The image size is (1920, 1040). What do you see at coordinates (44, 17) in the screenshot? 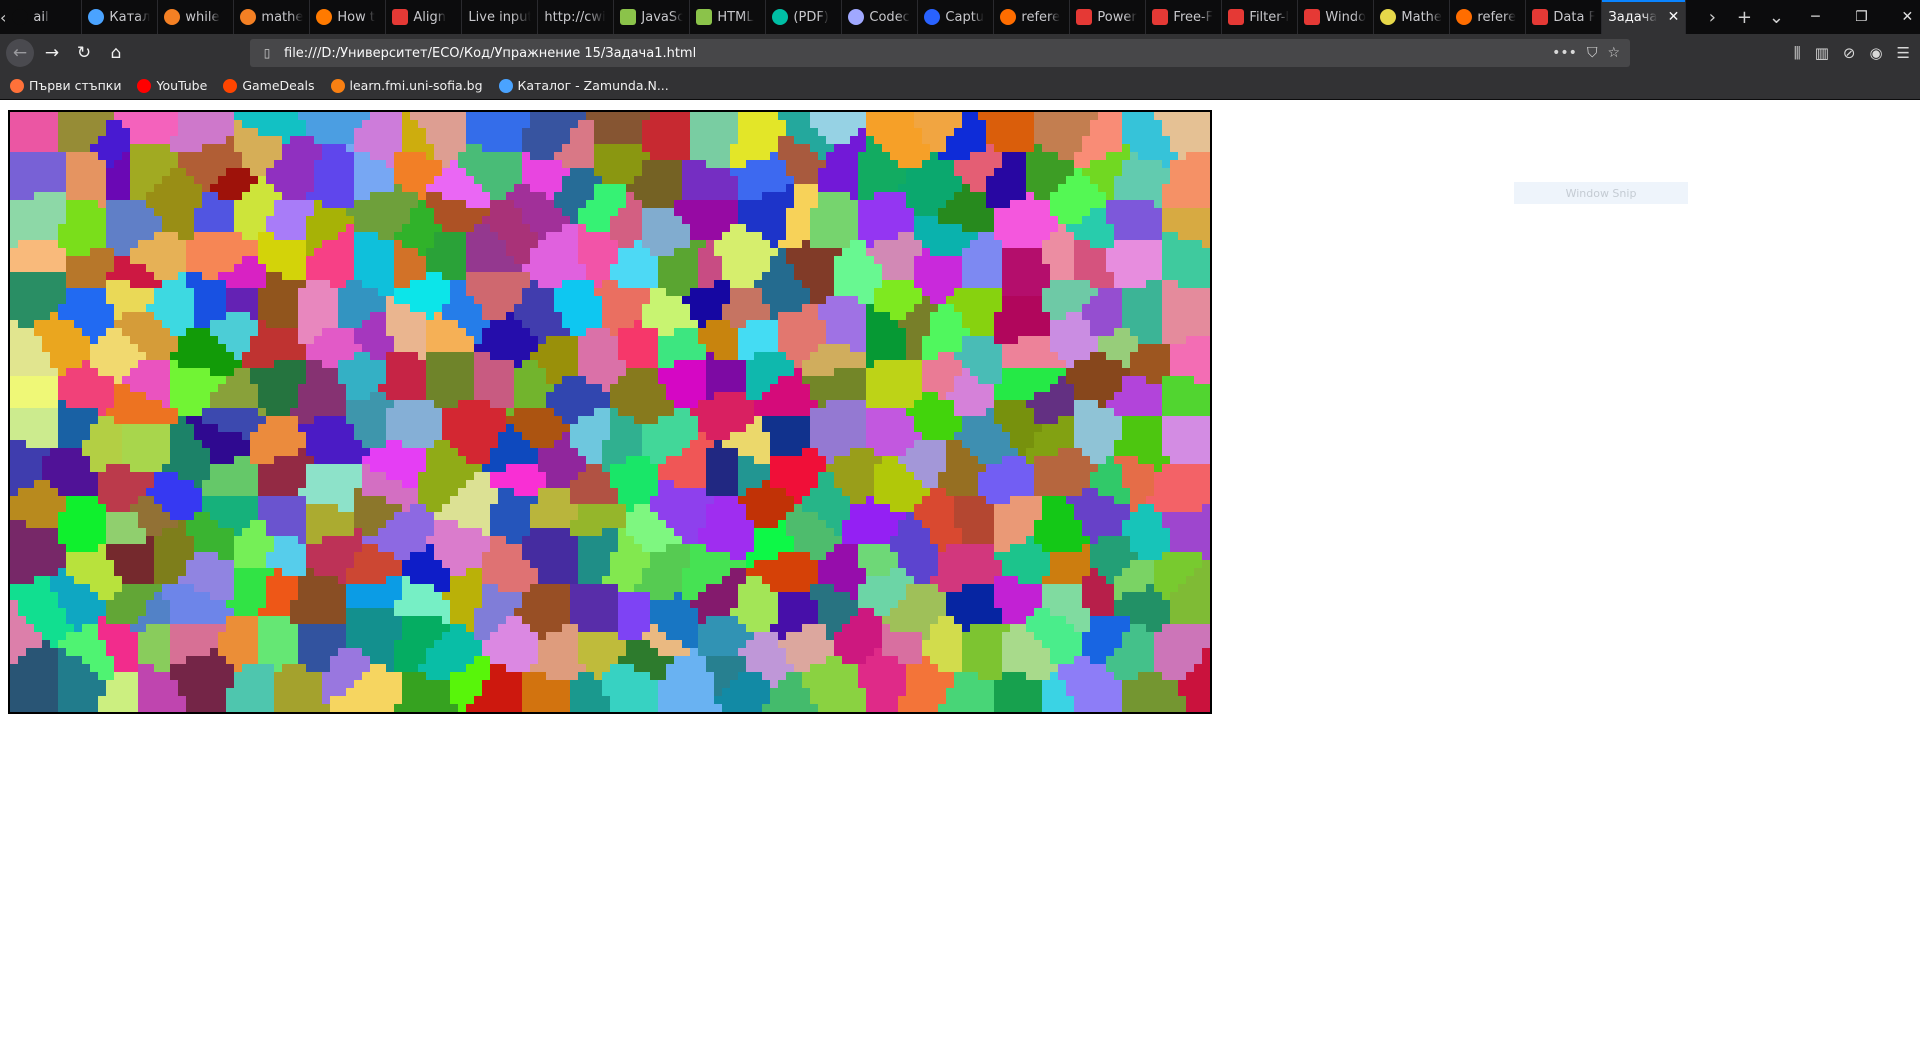
I see `tab: ail` at bounding box center [44, 17].